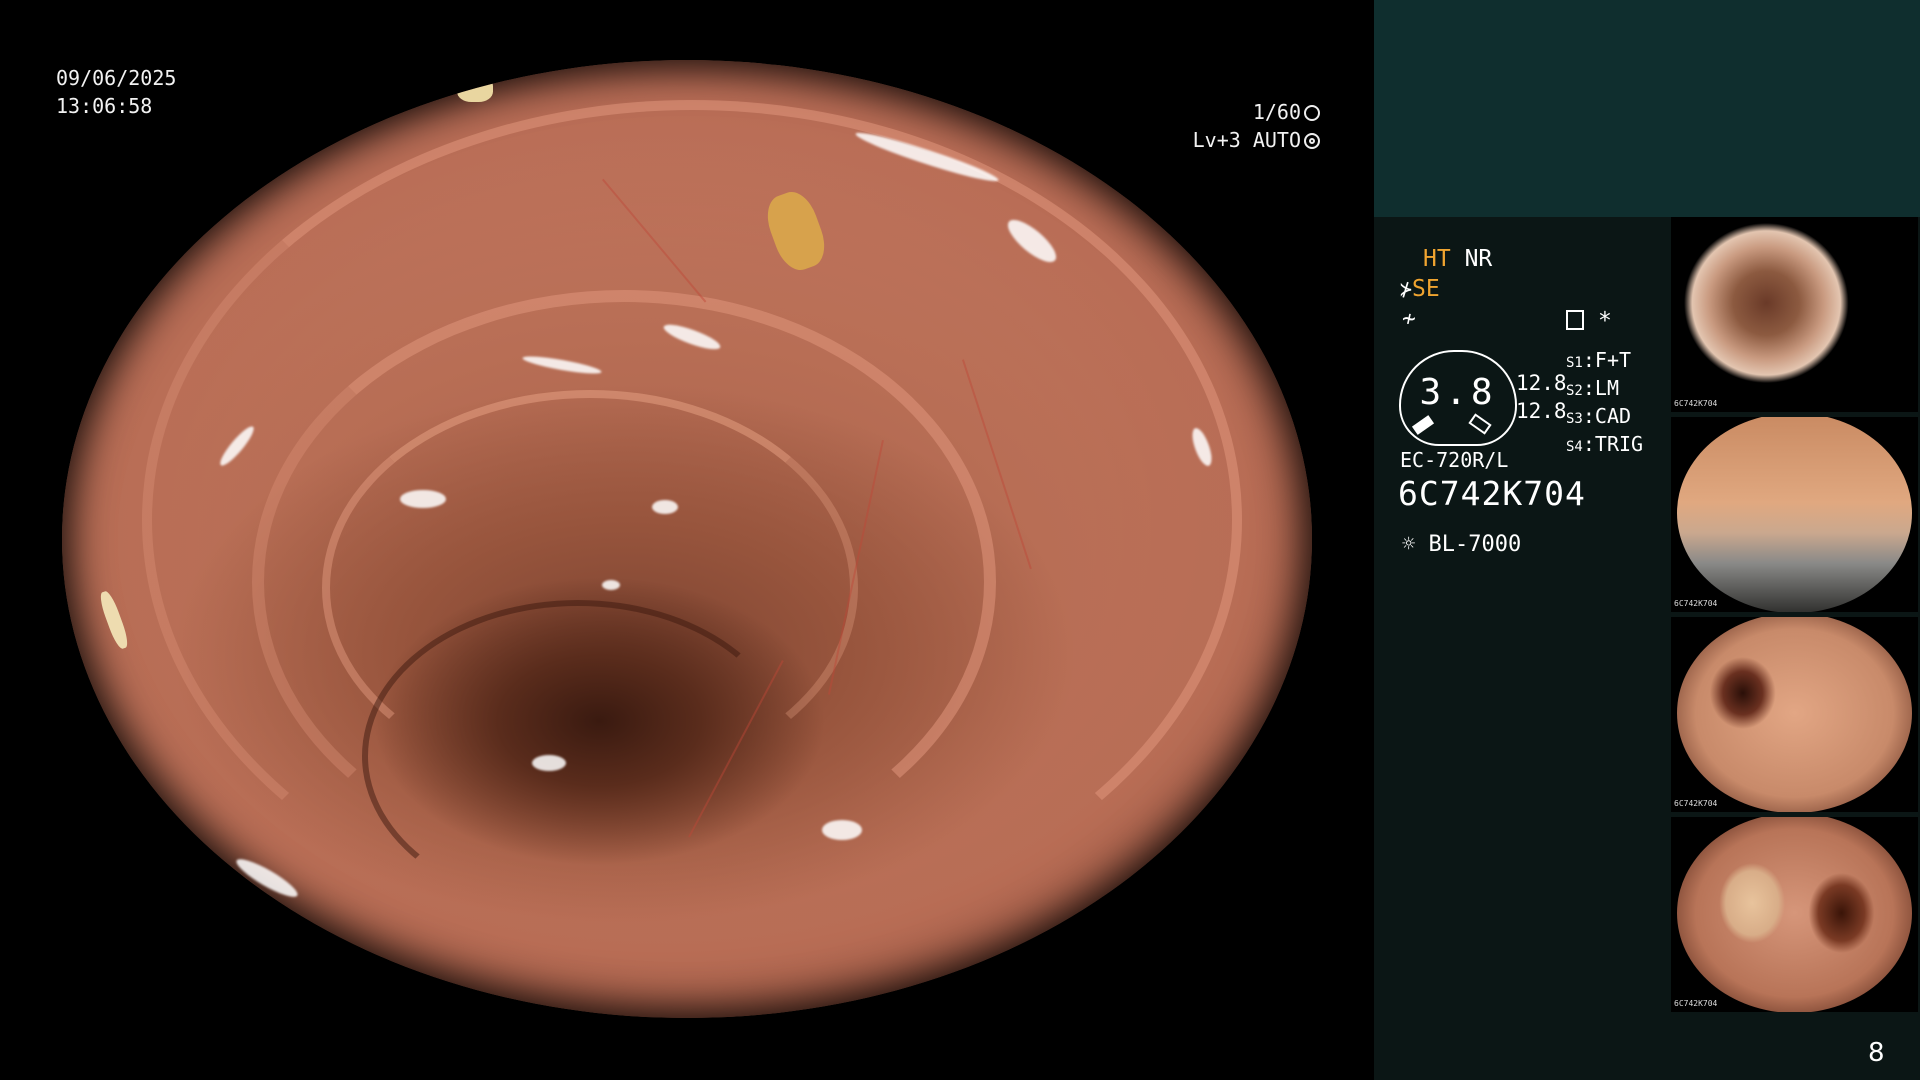 The image size is (1920, 1080). Describe the element at coordinates (1575, 320) in the screenshot. I see `memo-card-icon` at that location.